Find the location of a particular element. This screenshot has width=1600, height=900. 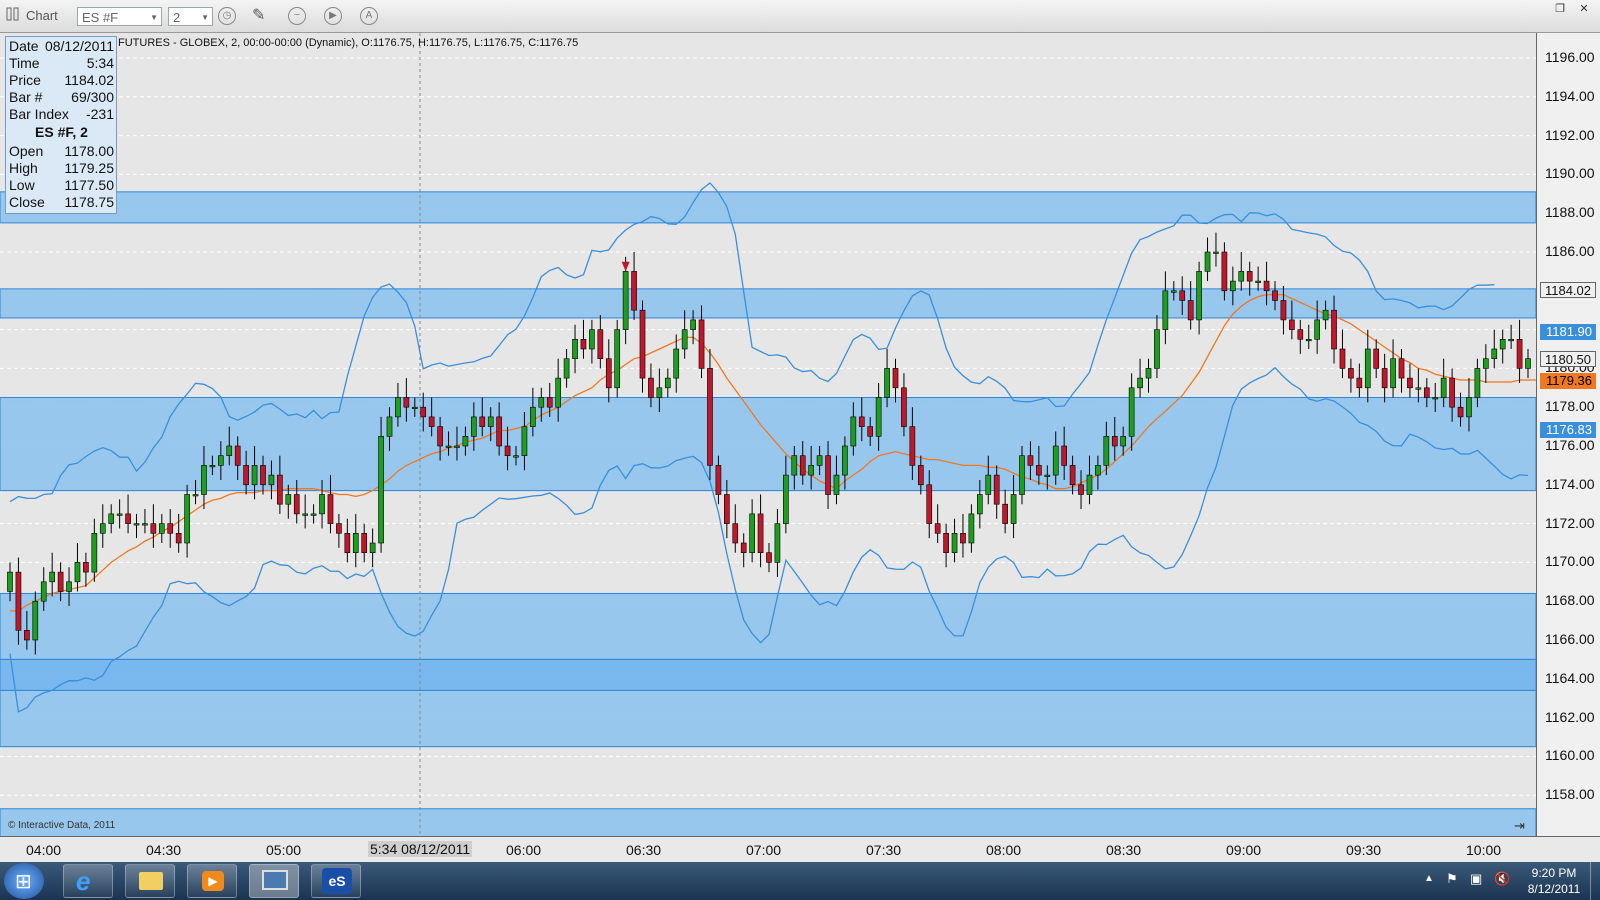

time-tick-label: 06:00 is located at coordinates (524, 850).